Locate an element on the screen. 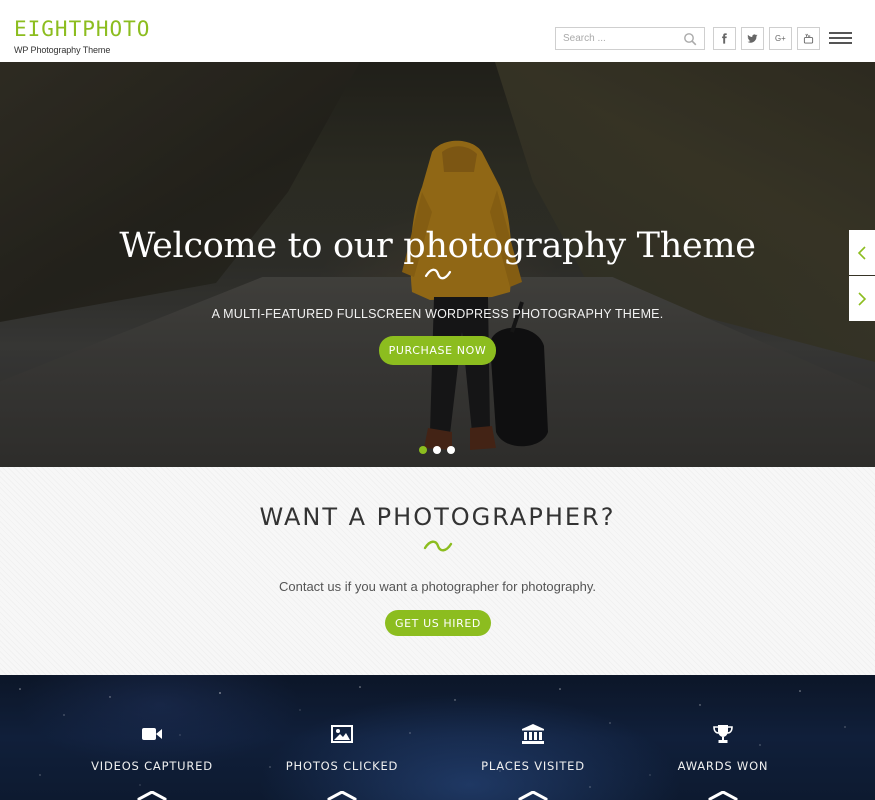 This screenshot has height=800, width=875. search-form is located at coordinates (630, 38).